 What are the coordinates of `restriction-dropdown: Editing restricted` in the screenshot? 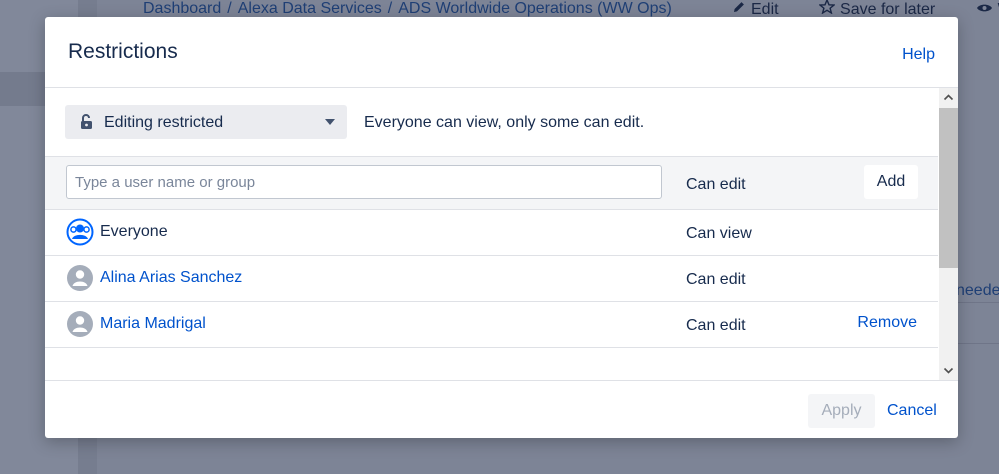 It's located at (206, 122).